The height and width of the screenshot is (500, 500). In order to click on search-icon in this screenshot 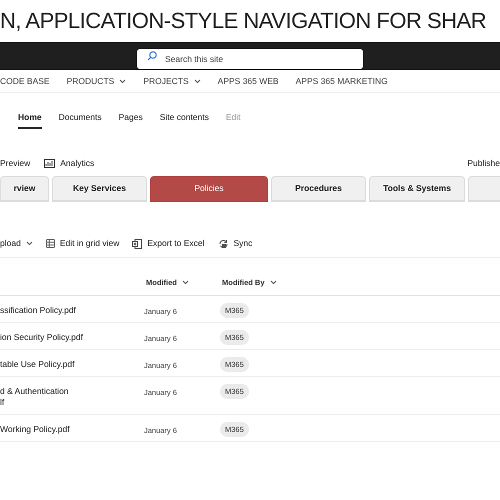, I will do `click(152, 56)`.